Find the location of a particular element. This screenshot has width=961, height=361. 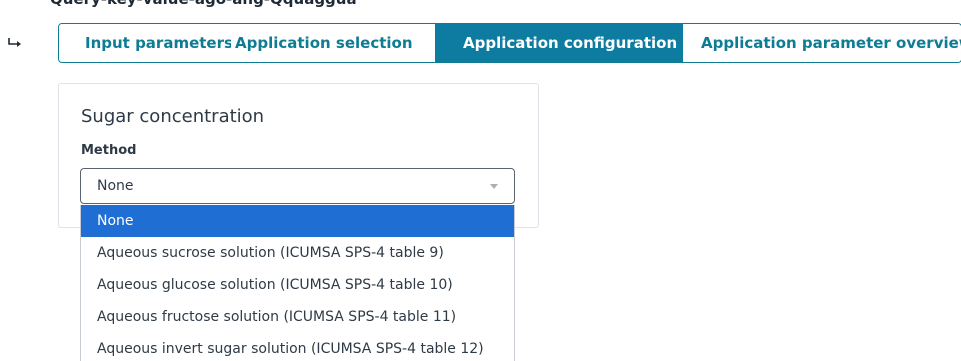

tab-input-parameters: Input parameters is located at coordinates (146, 43).